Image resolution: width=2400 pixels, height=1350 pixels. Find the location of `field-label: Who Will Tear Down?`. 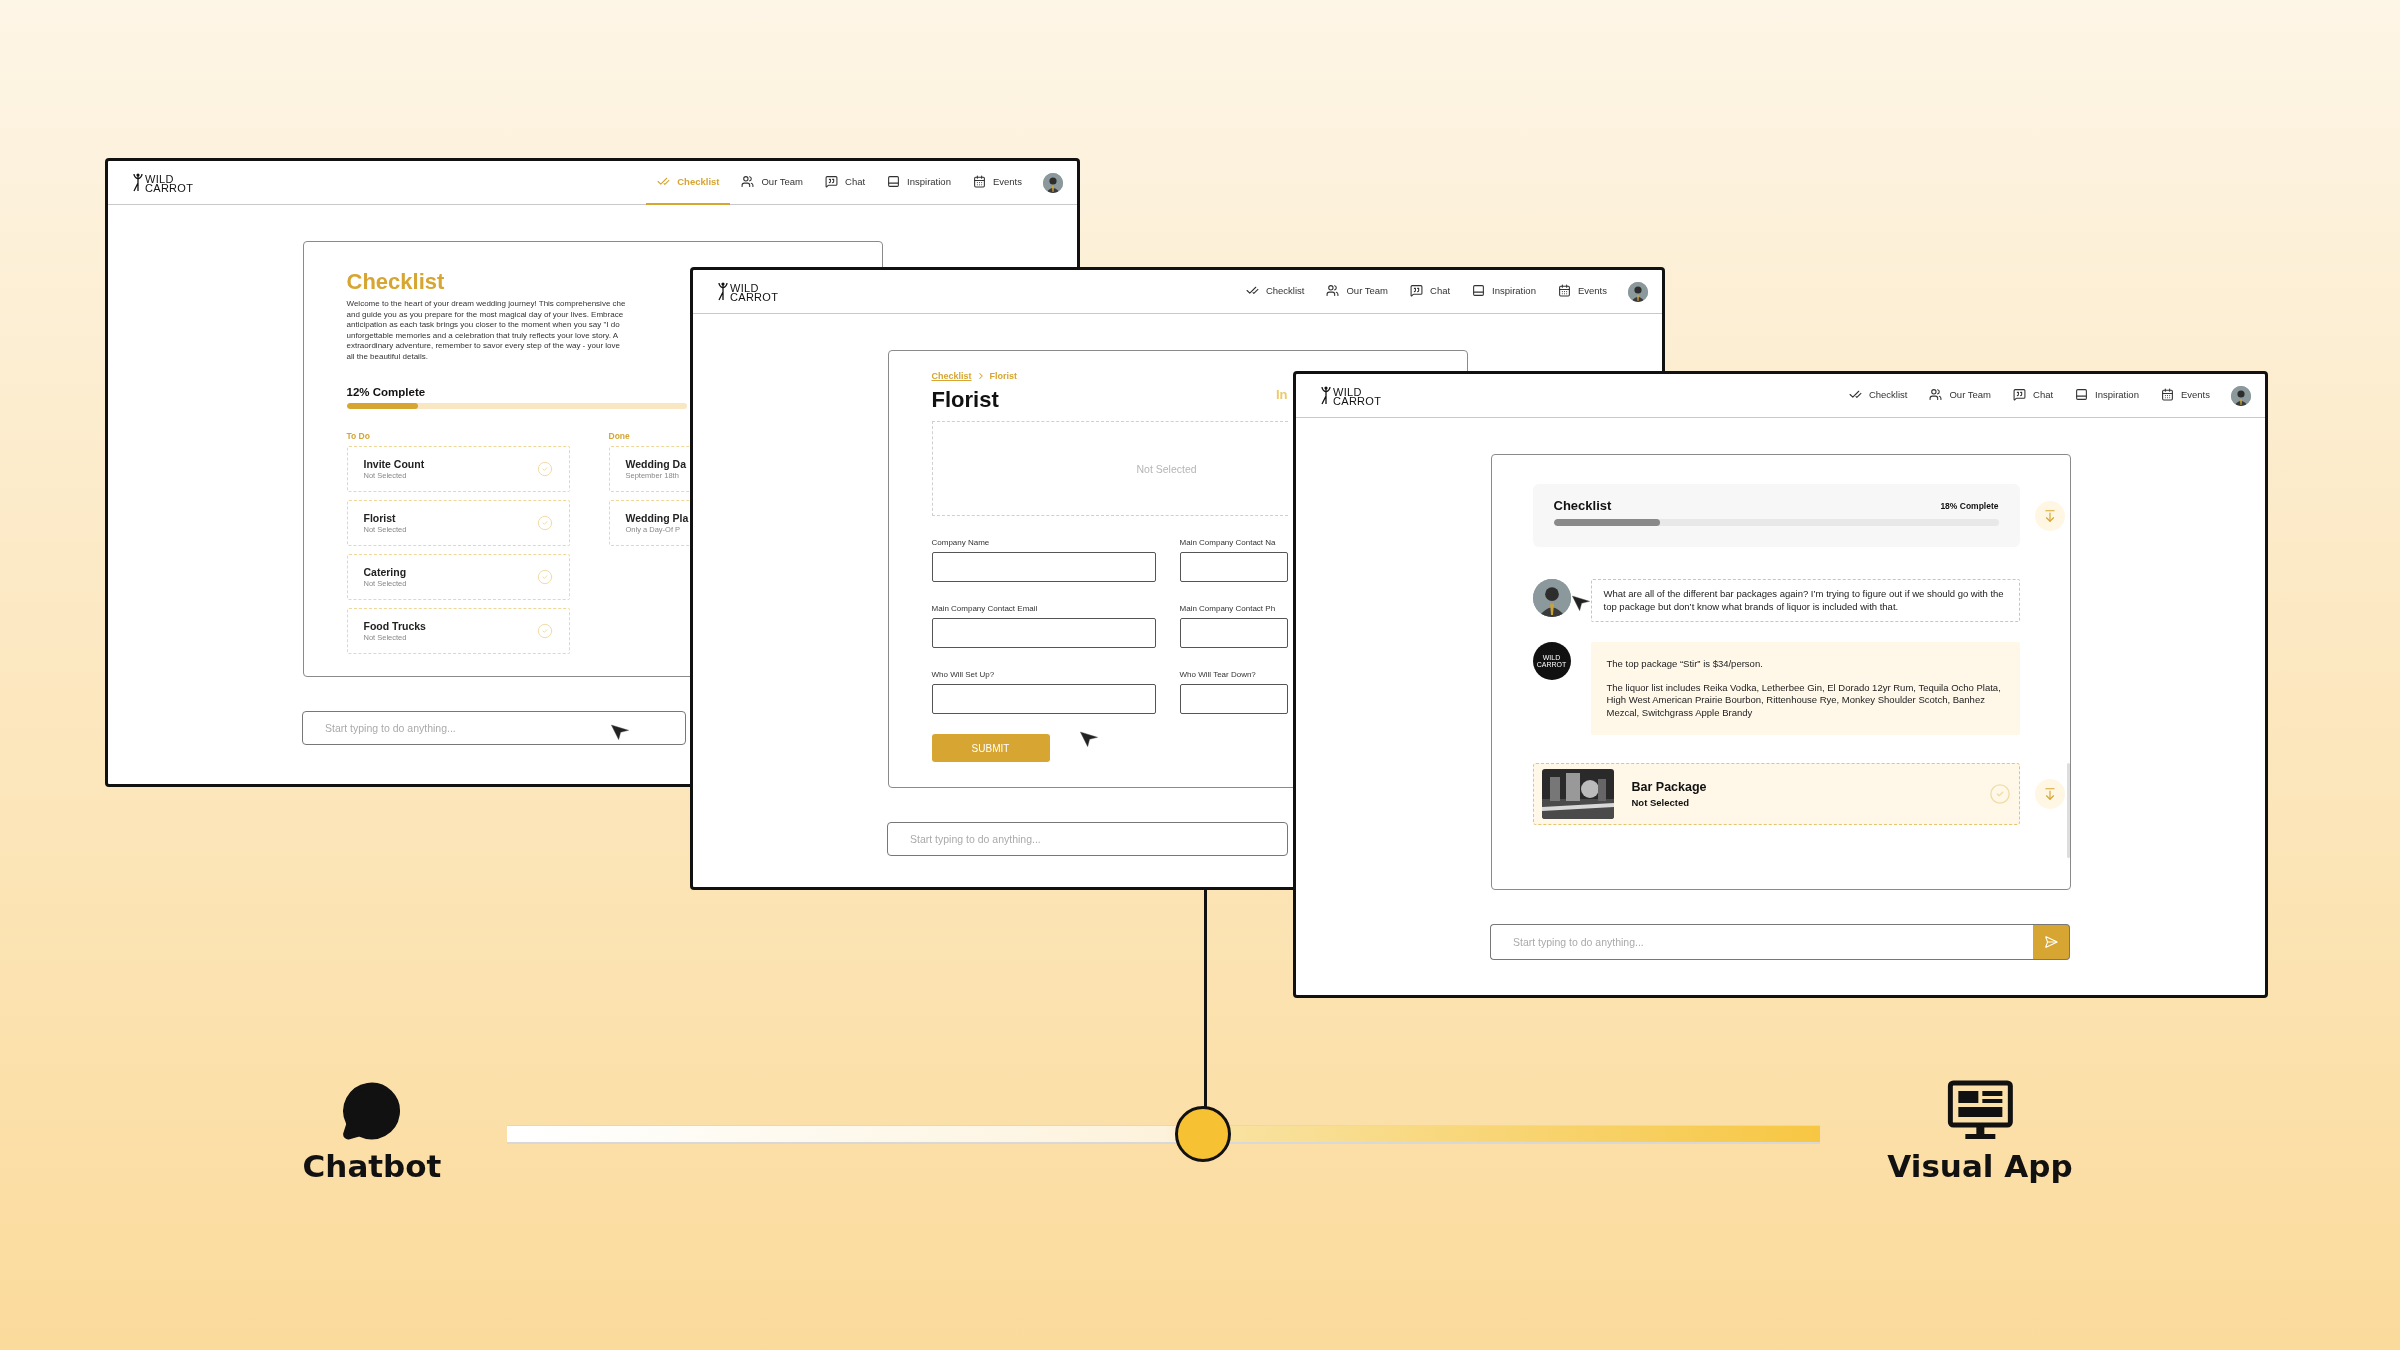

field-label: Who Will Tear Down? is located at coordinates (1218, 674).